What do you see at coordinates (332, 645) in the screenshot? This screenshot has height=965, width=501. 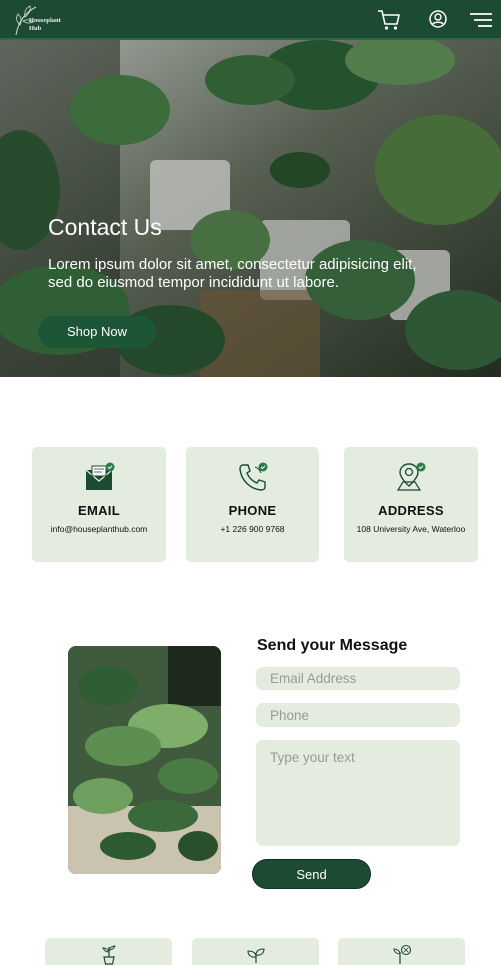 I see `form-title: Send your Message` at bounding box center [332, 645].